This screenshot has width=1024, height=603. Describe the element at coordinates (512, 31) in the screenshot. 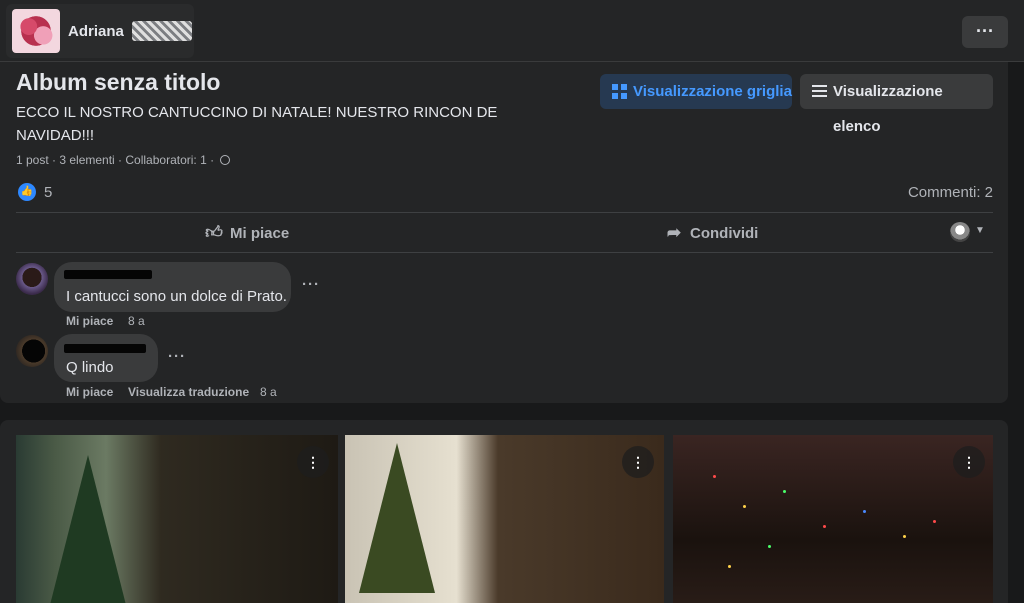

I see `top-bar: Adriana ···` at that location.